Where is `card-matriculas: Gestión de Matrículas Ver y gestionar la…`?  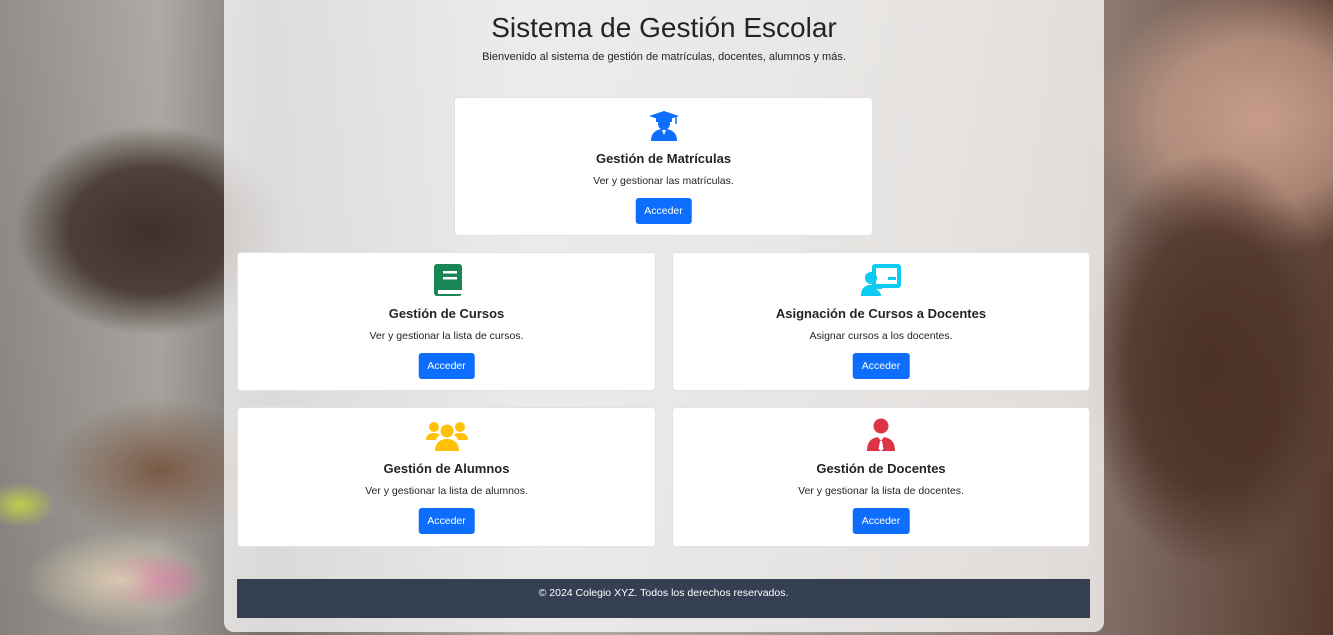
card-matriculas: Gestión de Matrículas Ver y gestionar la… is located at coordinates (663, 166).